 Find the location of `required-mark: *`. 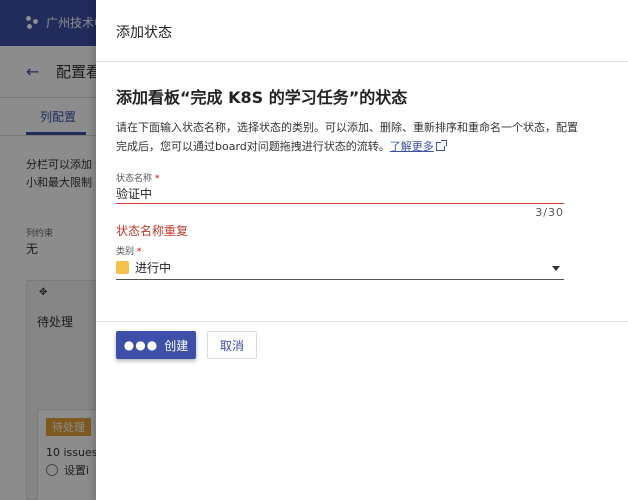

required-mark: * is located at coordinates (157, 179).